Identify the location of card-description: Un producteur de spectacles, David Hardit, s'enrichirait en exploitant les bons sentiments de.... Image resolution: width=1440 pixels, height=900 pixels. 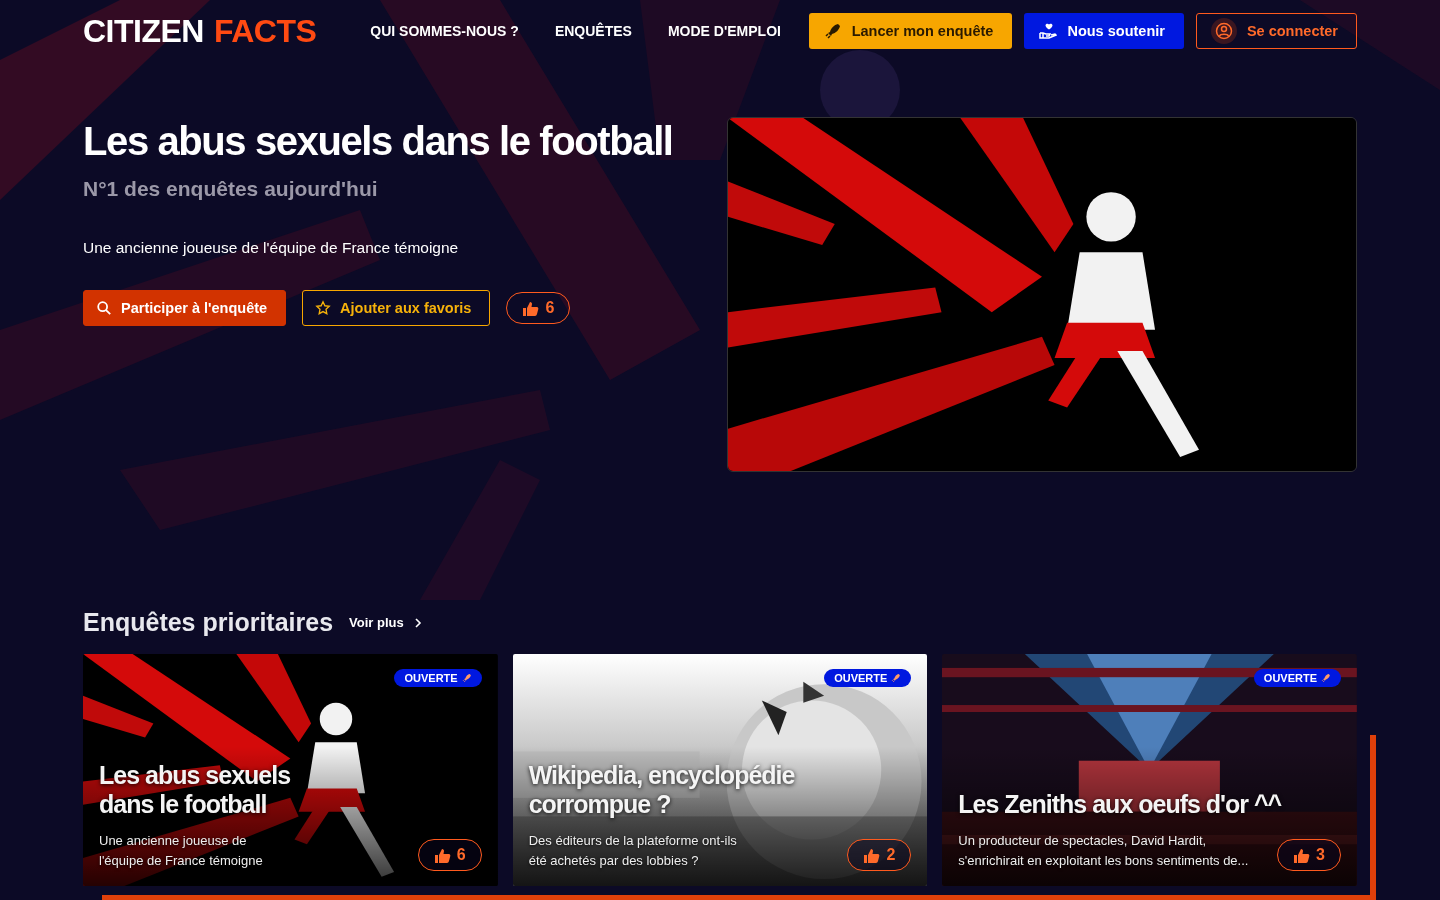
(1104, 851).